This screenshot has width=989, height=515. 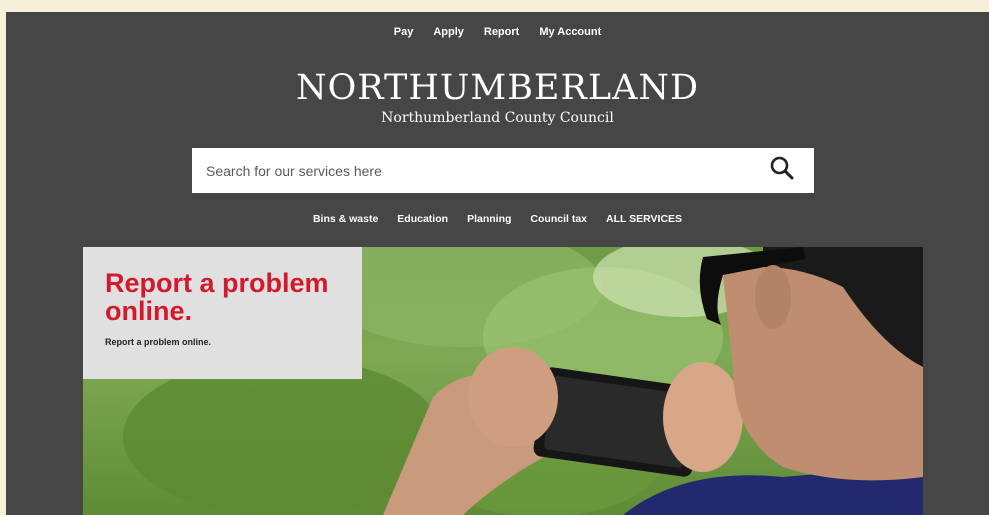 I want to click on top-nav: Pay Apply Report My Account, so click(x=497, y=32).